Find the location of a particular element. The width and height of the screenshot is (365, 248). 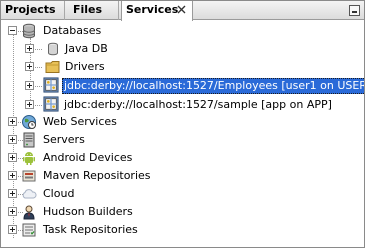

globe-icon is located at coordinates (29, 122).